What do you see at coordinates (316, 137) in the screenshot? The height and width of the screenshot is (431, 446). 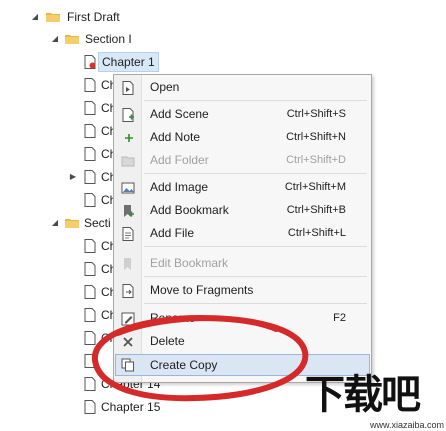 I see `menu-shortcut: Ctrl+Shift+N` at bounding box center [316, 137].